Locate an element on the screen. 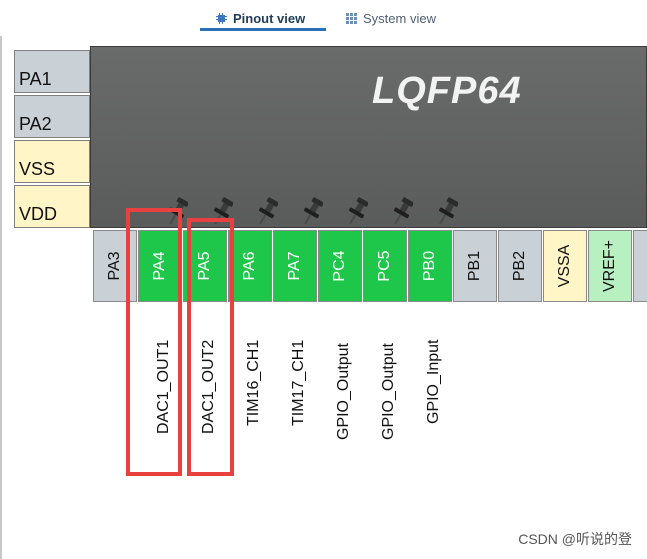  tab-system-label: System view is located at coordinates (399, 18).